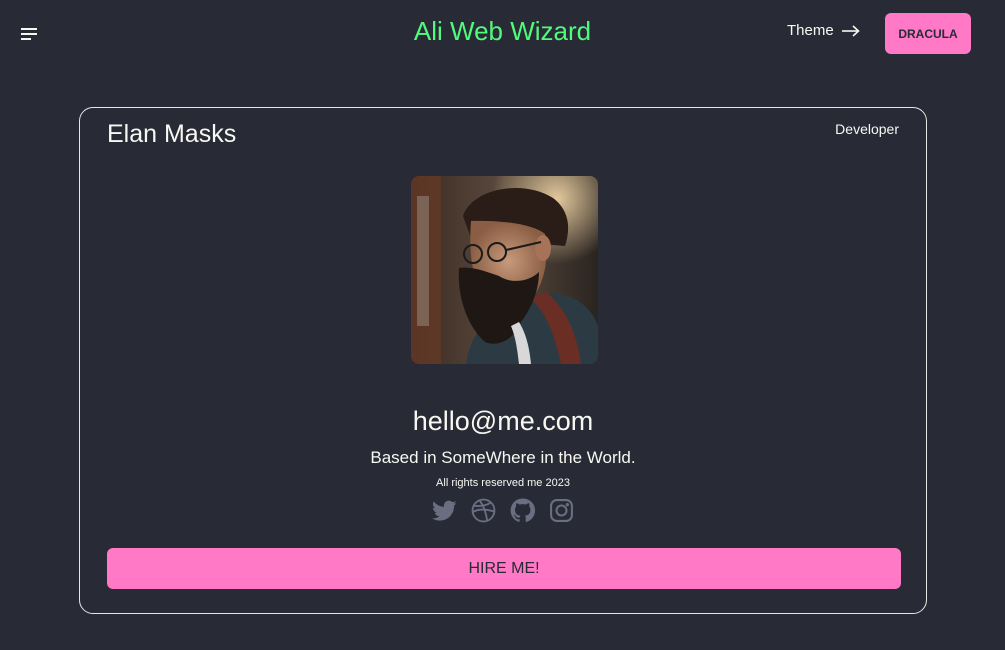 The height and width of the screenshot is (650, 1005). I want to click on copyright-text: All rights reserved me 2023, so click(503, 483).